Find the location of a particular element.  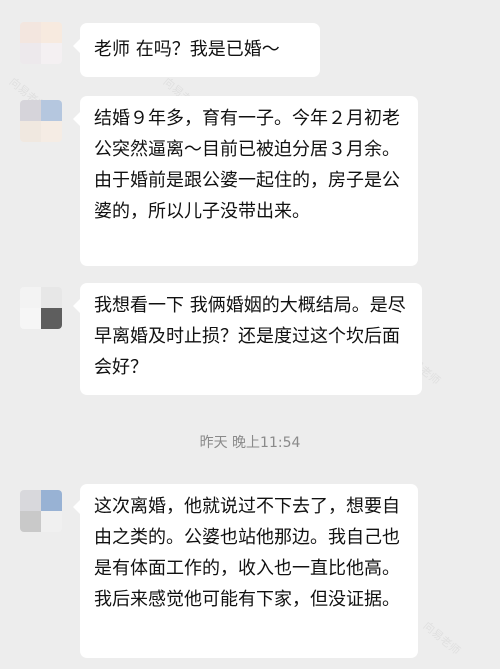

message-bubble: 我想看一下 我俩婚姻的大概结局。是尽早离婚及时止损？还是度过这个坎后面会好？ is located at coordinates (247, 339).